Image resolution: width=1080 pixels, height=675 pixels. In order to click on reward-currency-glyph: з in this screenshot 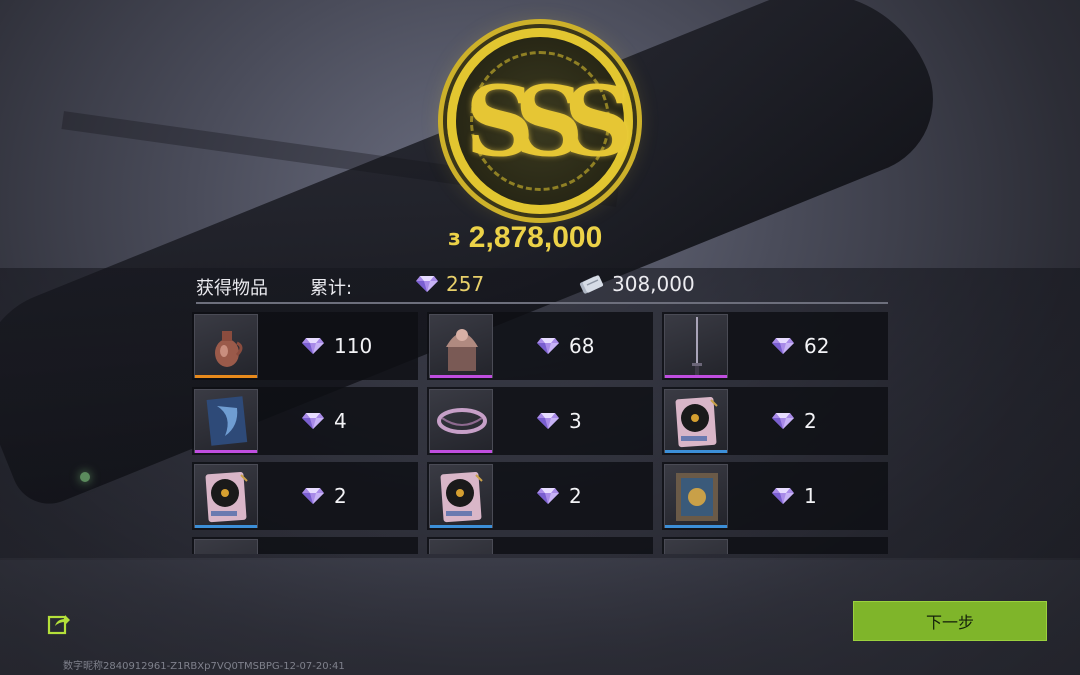, I will do `click(454, 238)`.